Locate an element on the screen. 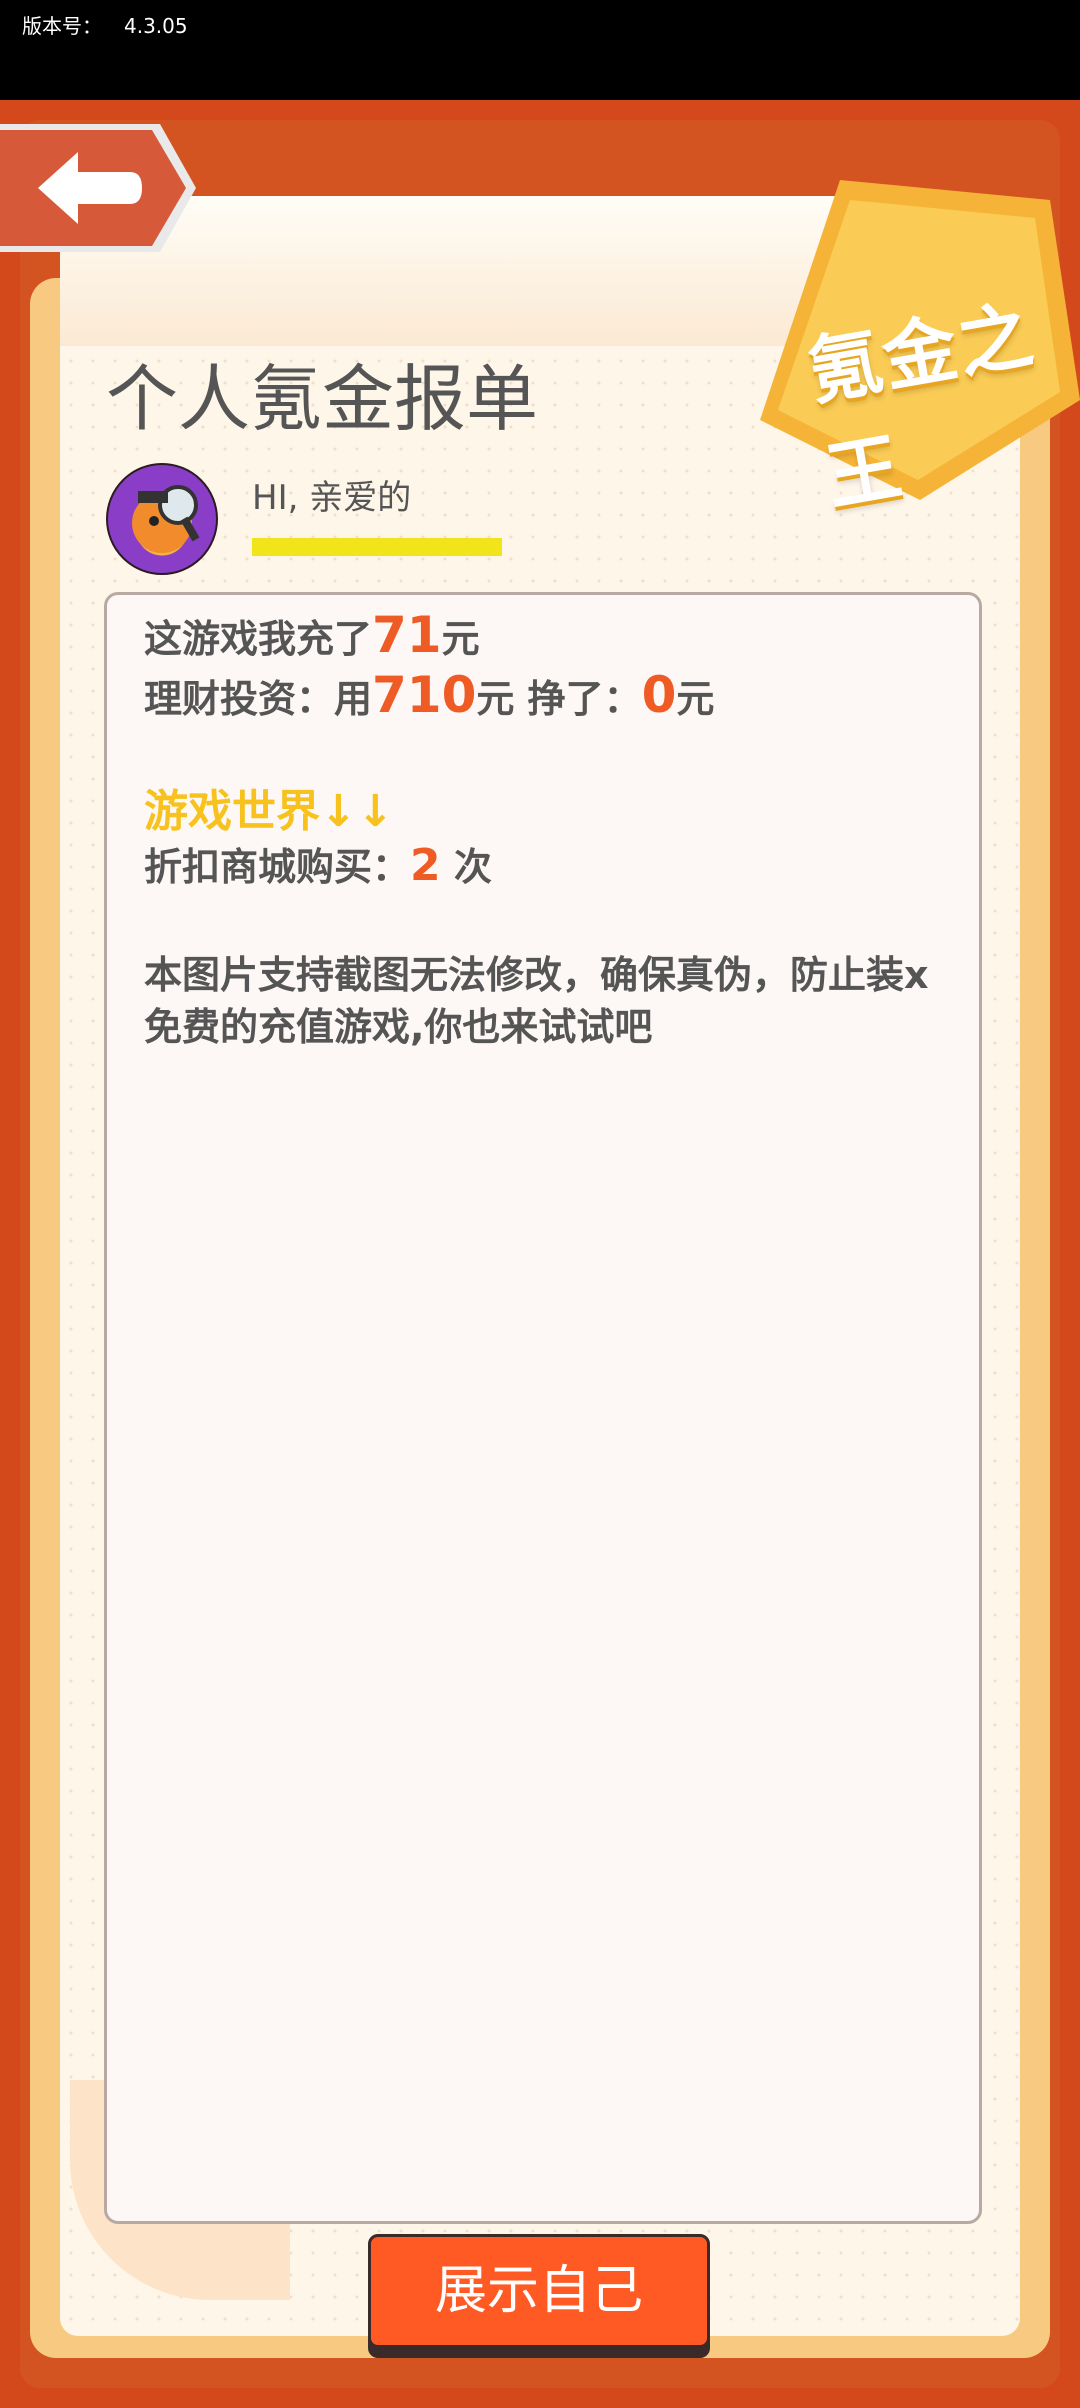 The height and width of the screenshot is (2408, 1080). show-myself-button: 展示自己 is located at coordinates (539, 2291).